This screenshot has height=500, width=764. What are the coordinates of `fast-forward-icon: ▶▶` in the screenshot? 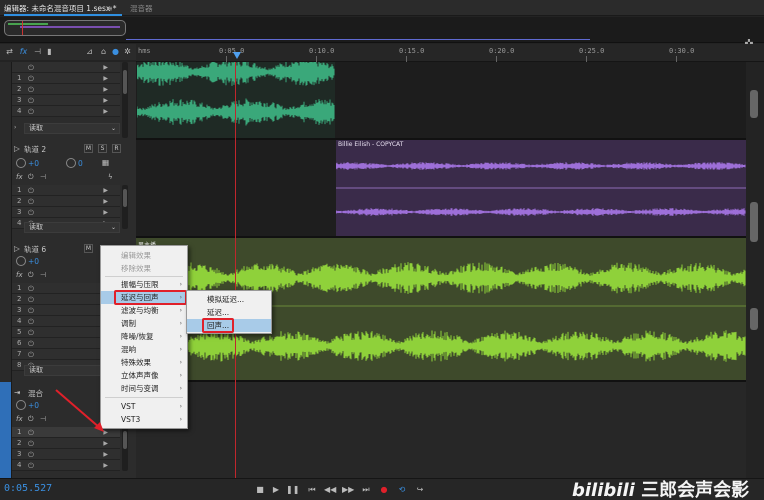 It's located at (348, 489).